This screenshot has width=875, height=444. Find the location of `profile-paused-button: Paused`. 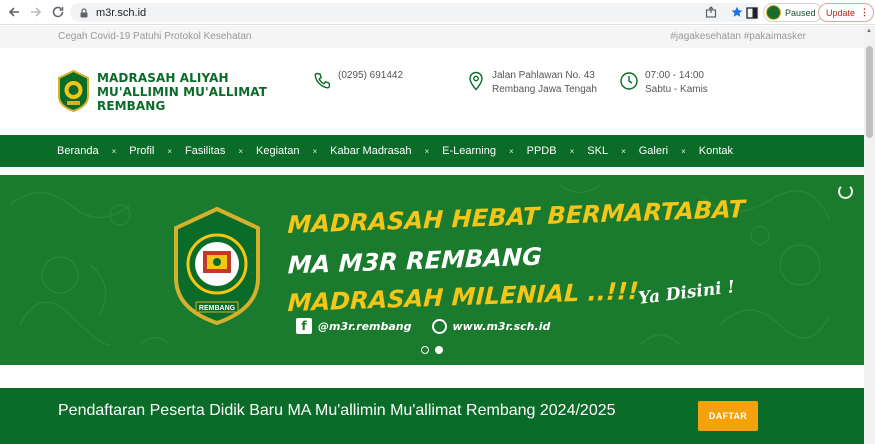

profile-paused-button: Paused is located at coordinates (793, 12).